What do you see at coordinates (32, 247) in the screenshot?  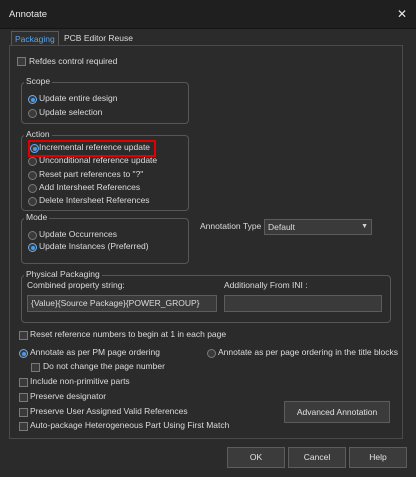 I see `mode-update-instances-radio` at bounding box center [32, 247].